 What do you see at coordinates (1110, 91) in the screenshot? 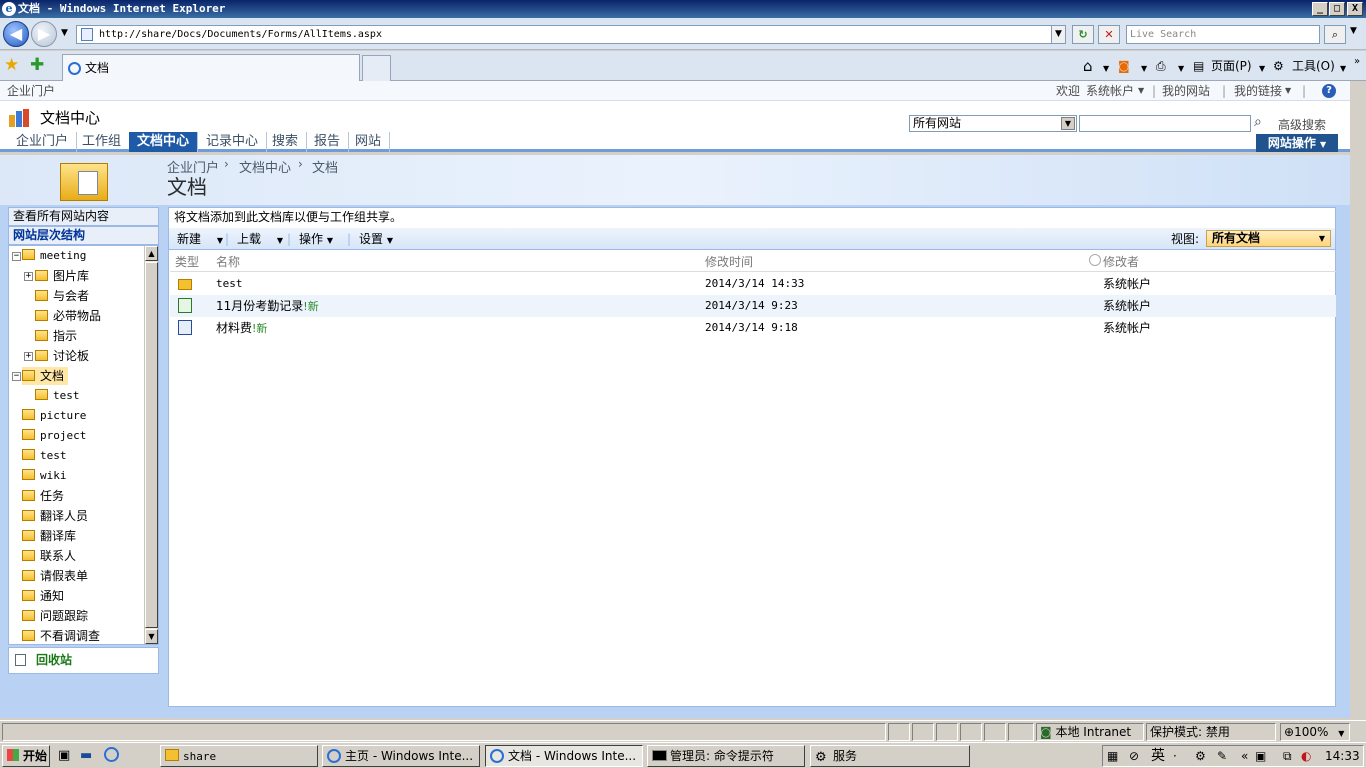
I see `account-menu: 系统帐户` at bounding box center [1110, 91].